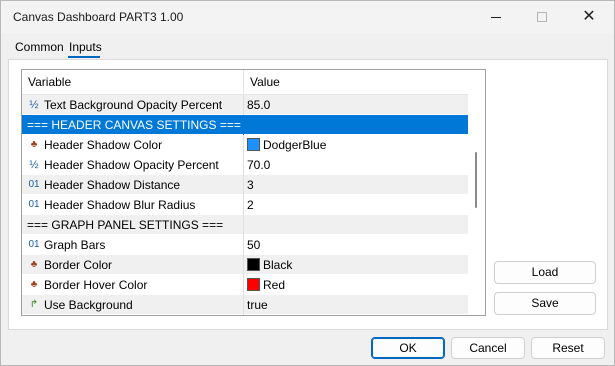  Describe the element at coordinates (250, 205) in the screenshot. I see `value-text: 2` at that location.